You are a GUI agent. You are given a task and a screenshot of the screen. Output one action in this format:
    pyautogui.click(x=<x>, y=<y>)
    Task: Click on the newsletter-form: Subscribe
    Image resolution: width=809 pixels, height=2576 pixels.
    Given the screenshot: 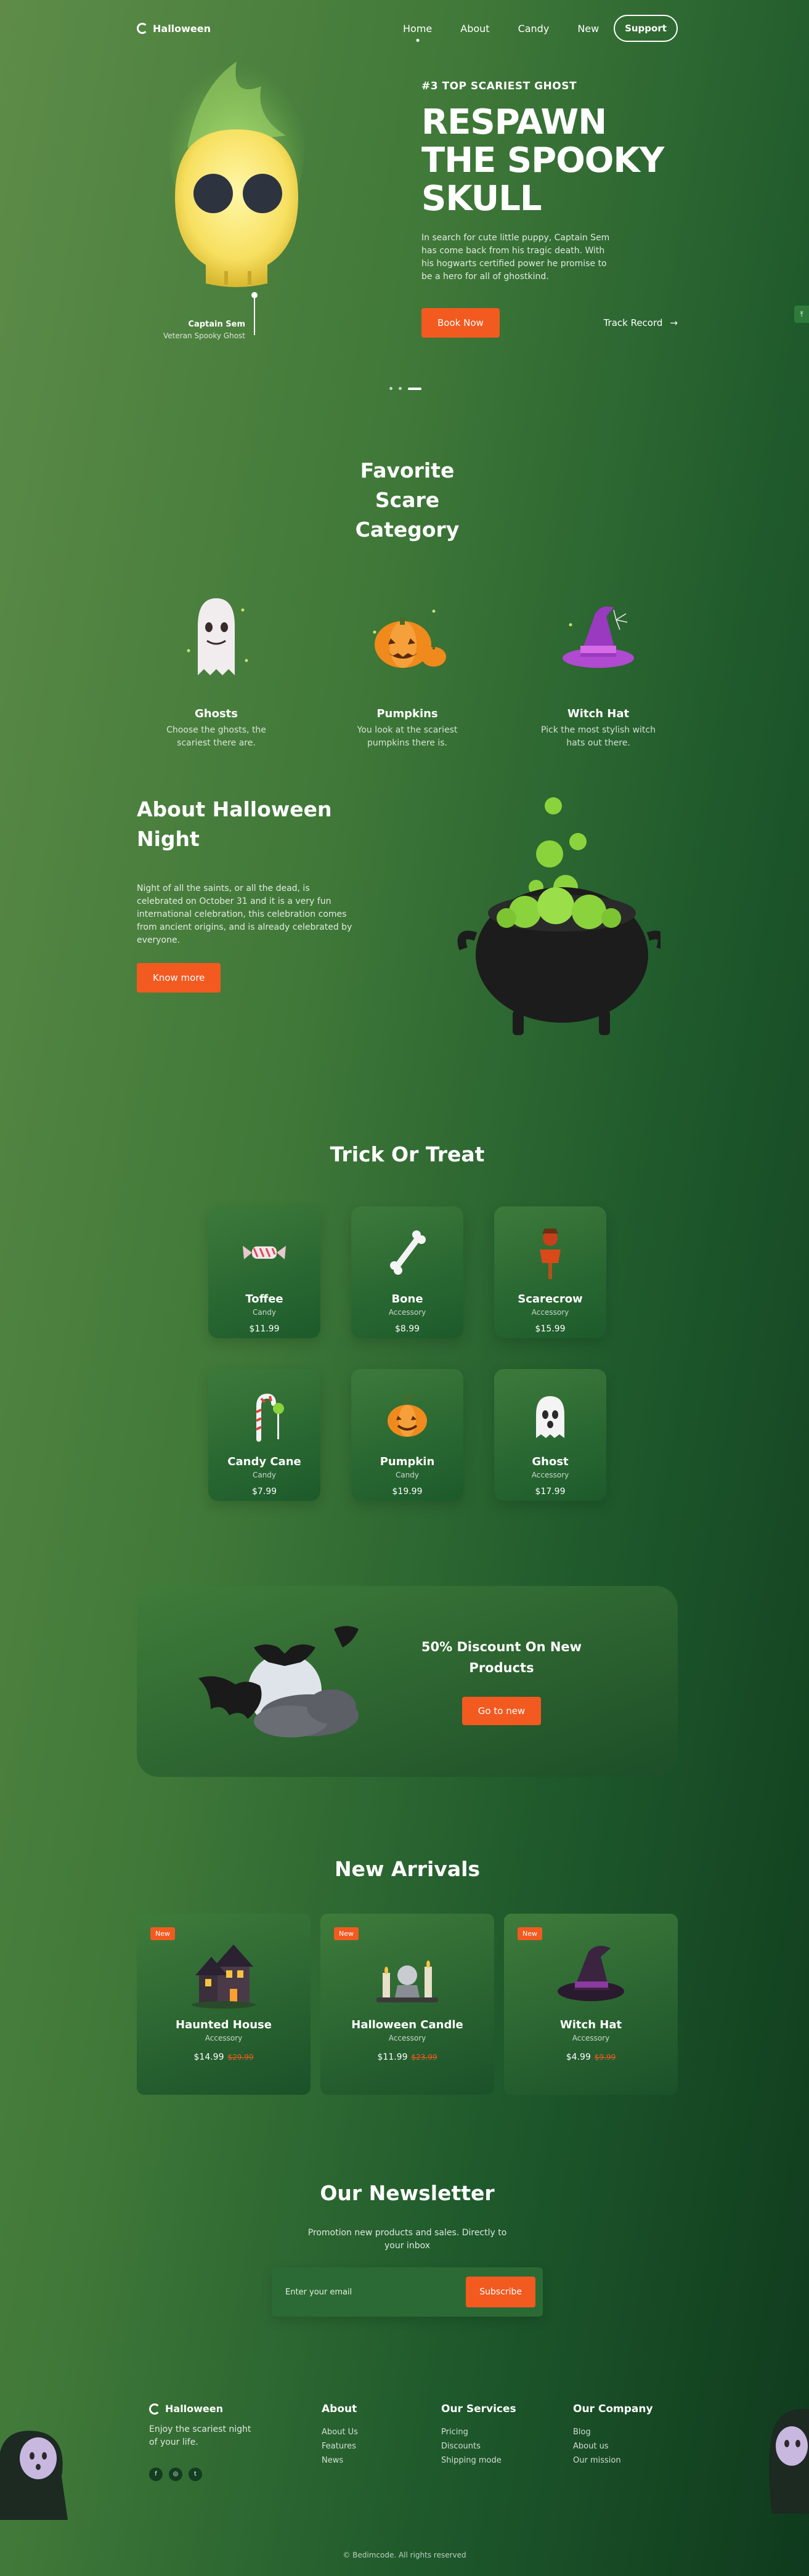 What is the action you would take?
    pyautogui.click(x=407, y=2292)
    